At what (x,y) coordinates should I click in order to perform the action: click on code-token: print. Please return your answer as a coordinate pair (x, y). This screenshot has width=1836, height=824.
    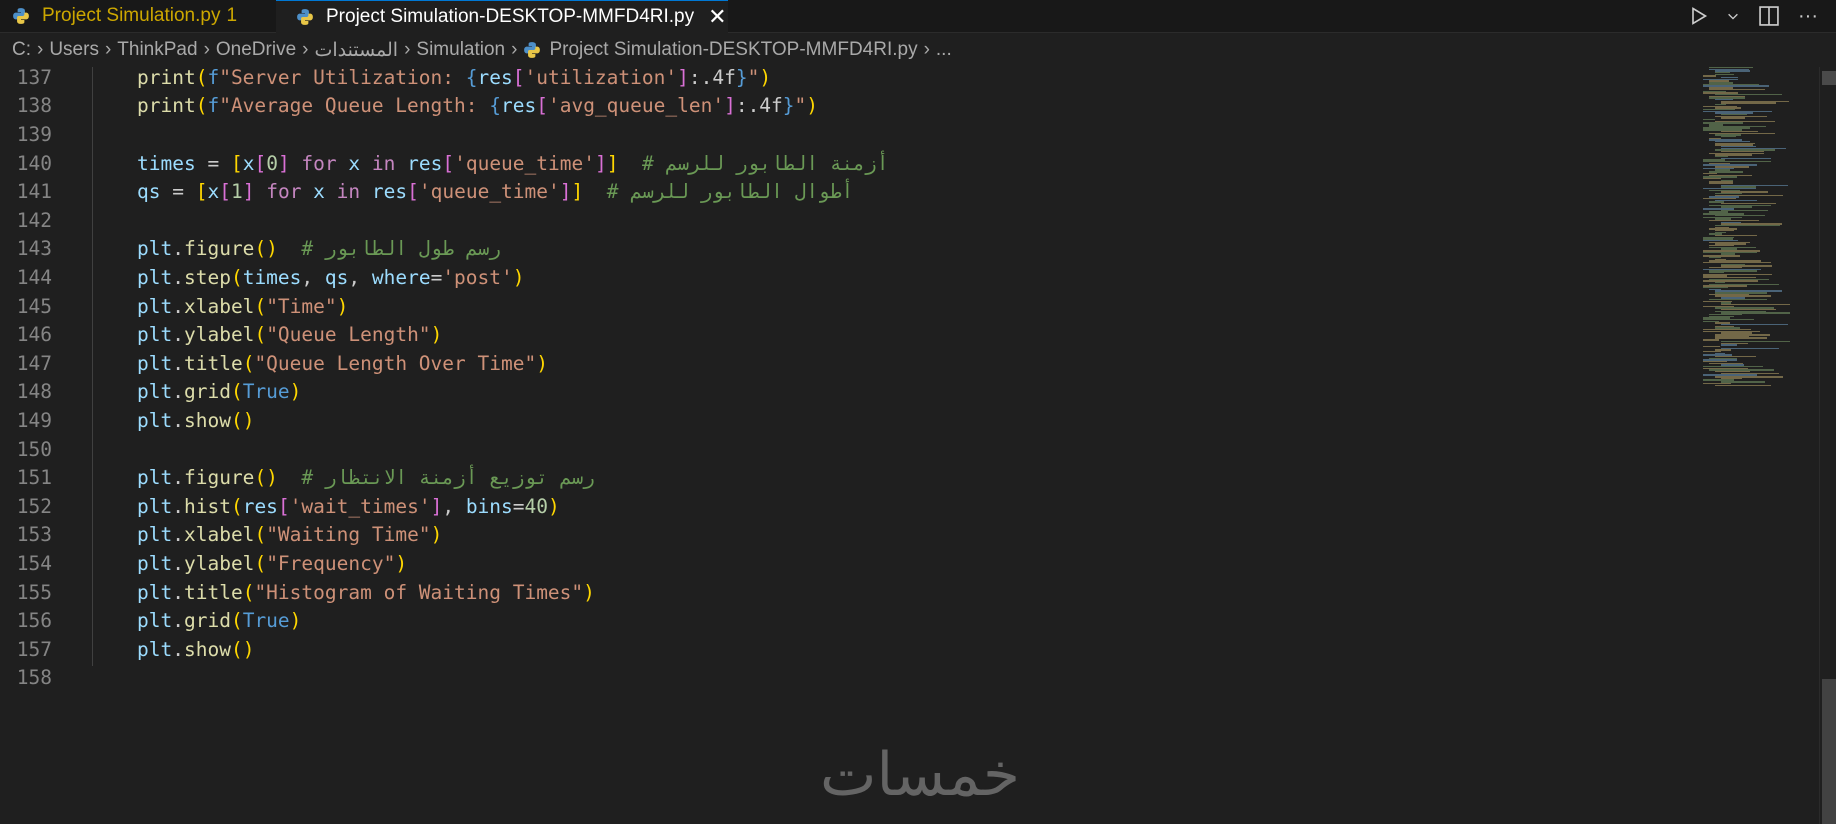
    Looking at the image, I should click on (166, 77).